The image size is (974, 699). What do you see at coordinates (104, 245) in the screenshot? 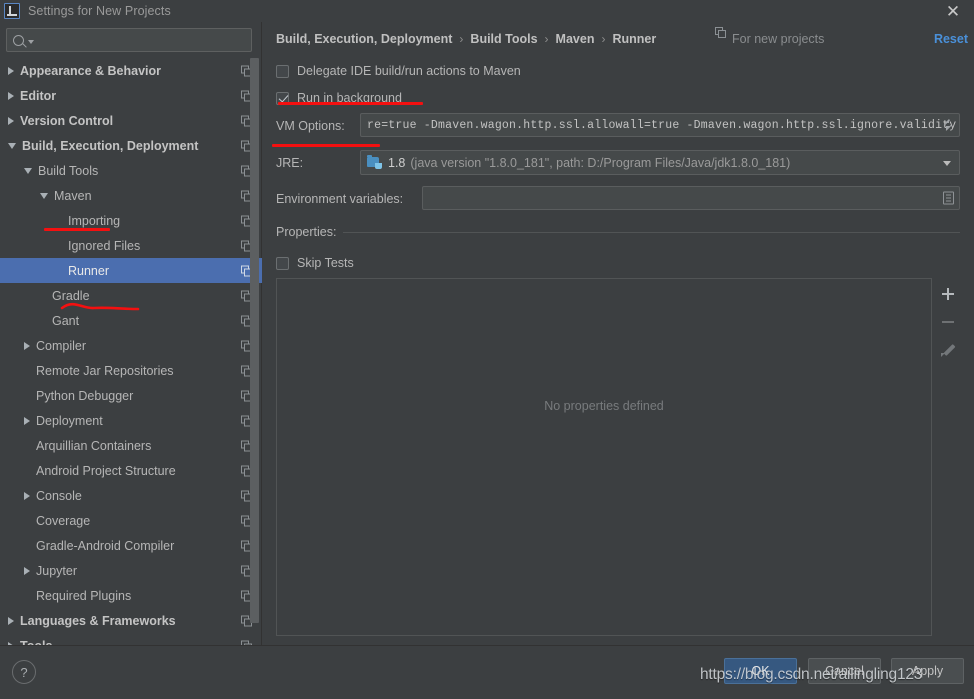
I see `sidebar-item-label: Ignored Files` at bounding box center [104, 245].